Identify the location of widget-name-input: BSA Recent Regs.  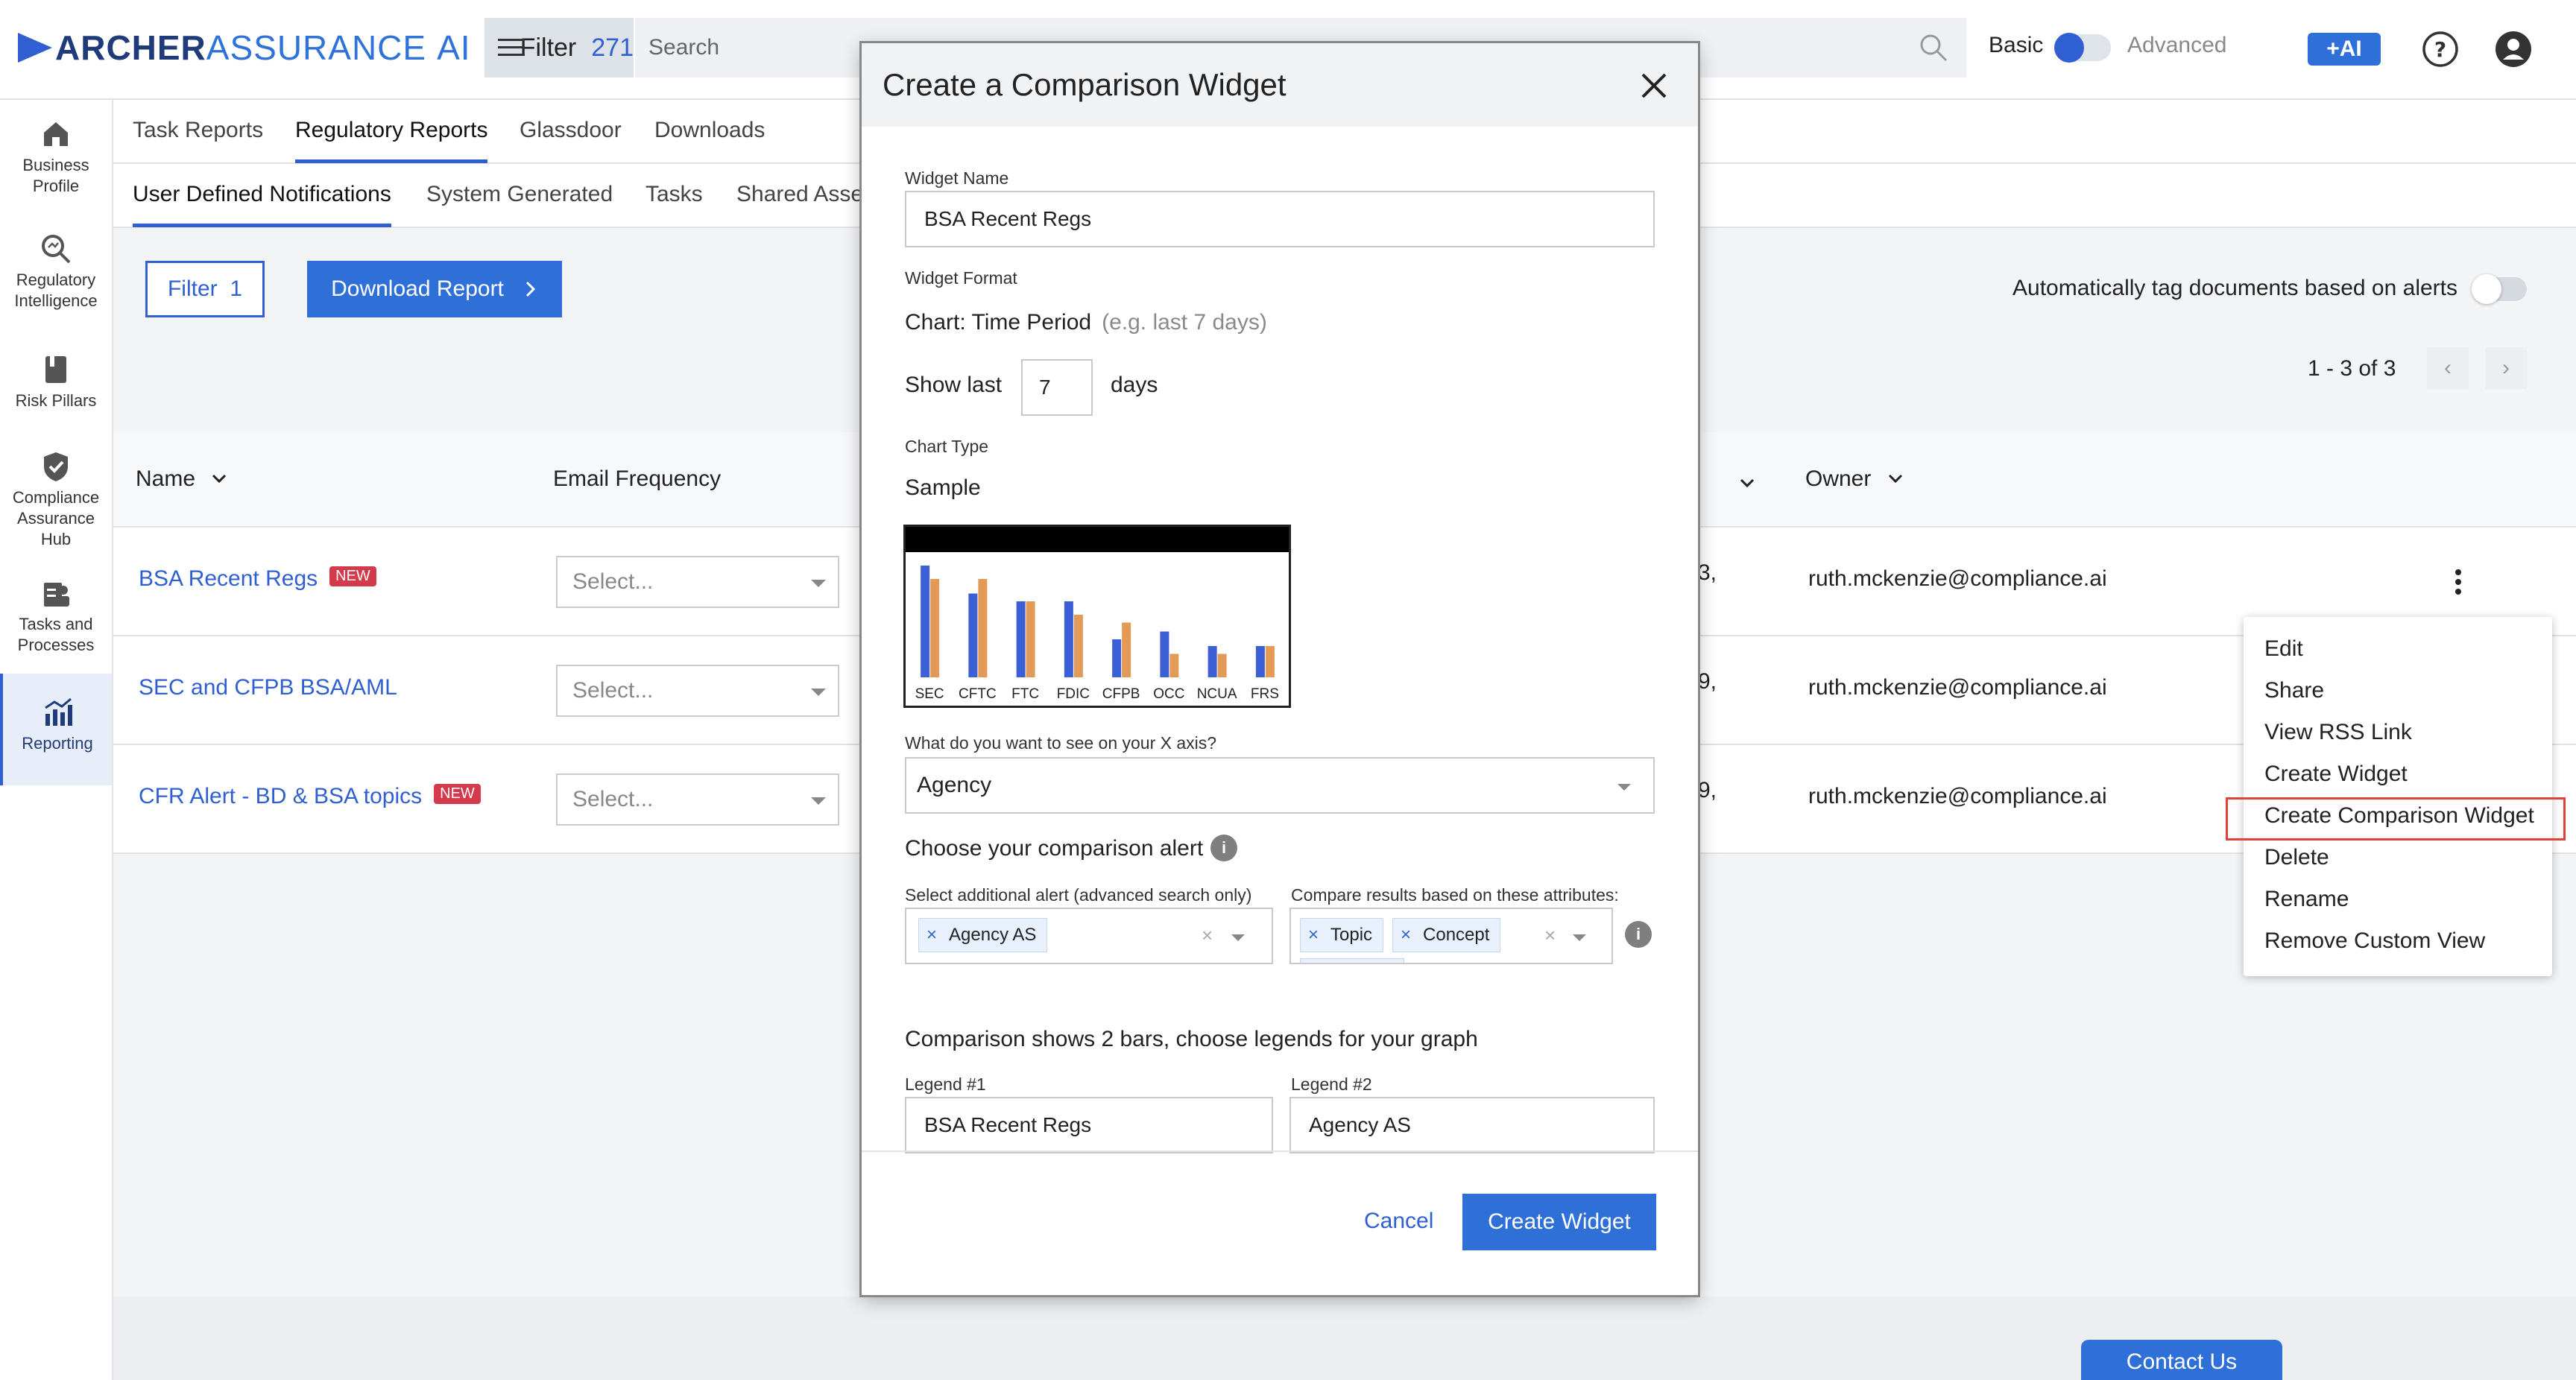
(1280, 219).